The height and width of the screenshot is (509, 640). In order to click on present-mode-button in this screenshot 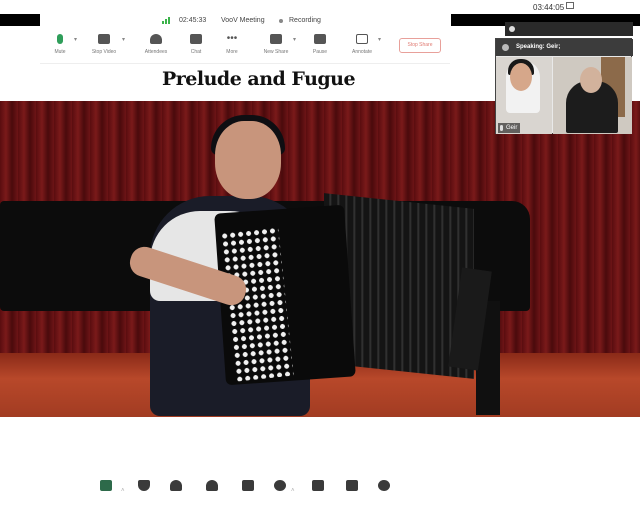, I will do `click(603, 7)`.